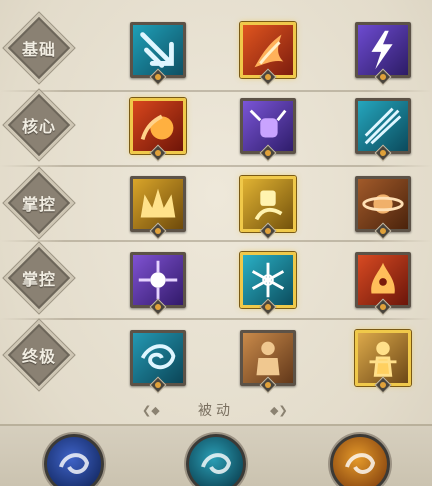  Describe the element at coordinates (382, 50) in the screenshot. I see `lightning-icon` at that location.